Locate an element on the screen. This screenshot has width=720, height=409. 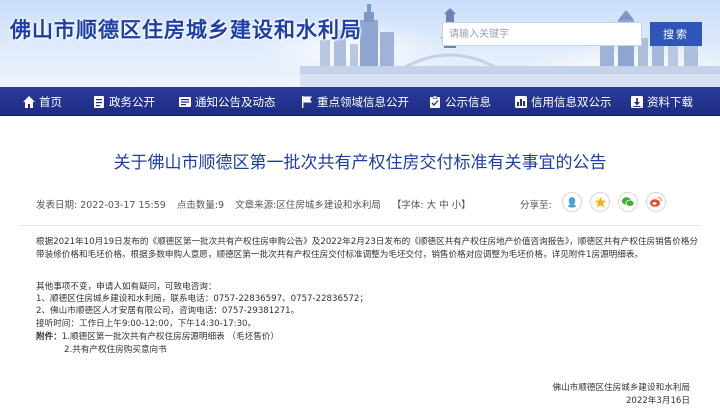
search-bar: 搜索 is located at coordinates (572, 34).